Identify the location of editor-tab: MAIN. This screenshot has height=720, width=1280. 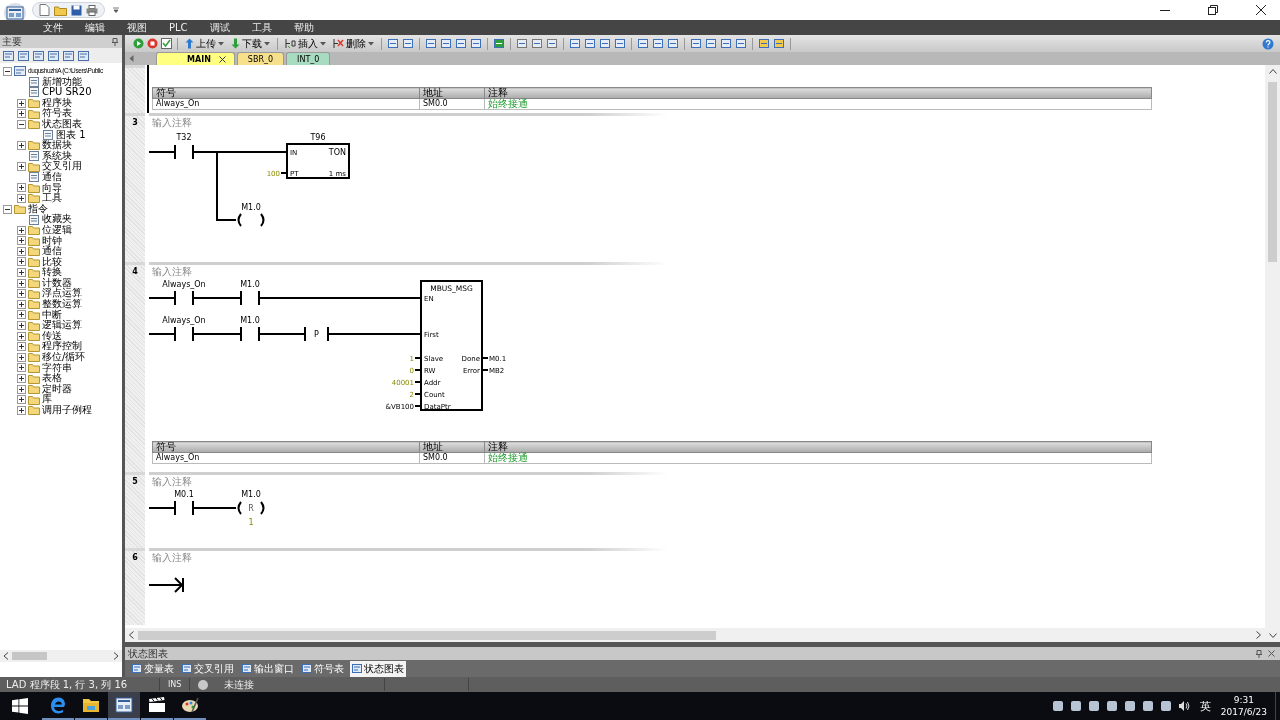
(195, 58).